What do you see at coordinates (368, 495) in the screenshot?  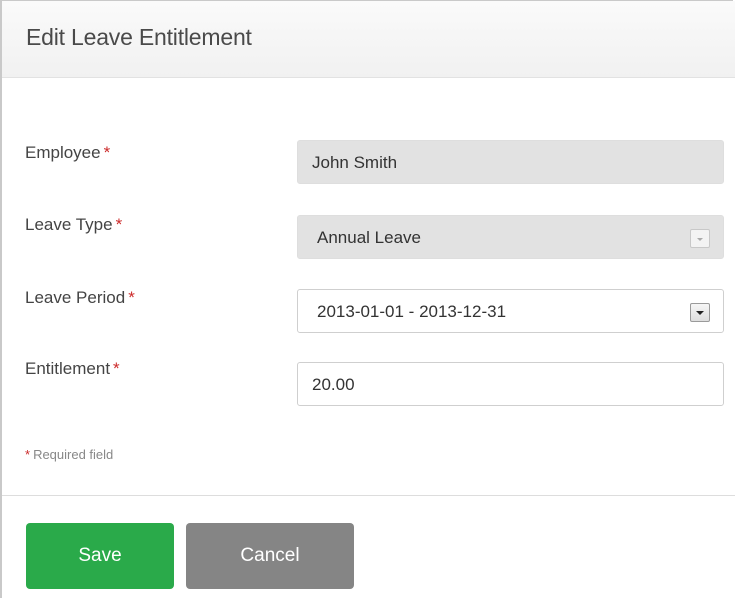 I see `divider` at bounding box center [368, 495].